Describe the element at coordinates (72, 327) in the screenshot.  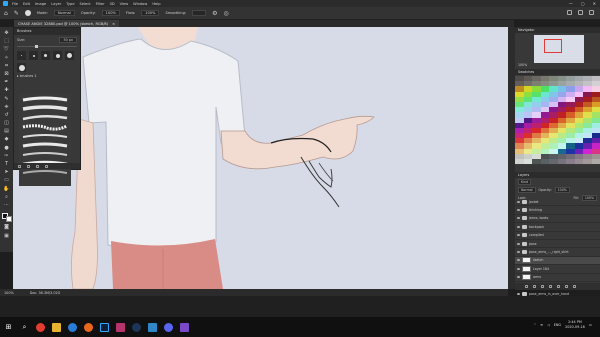
I see `edge-icon` at that location.